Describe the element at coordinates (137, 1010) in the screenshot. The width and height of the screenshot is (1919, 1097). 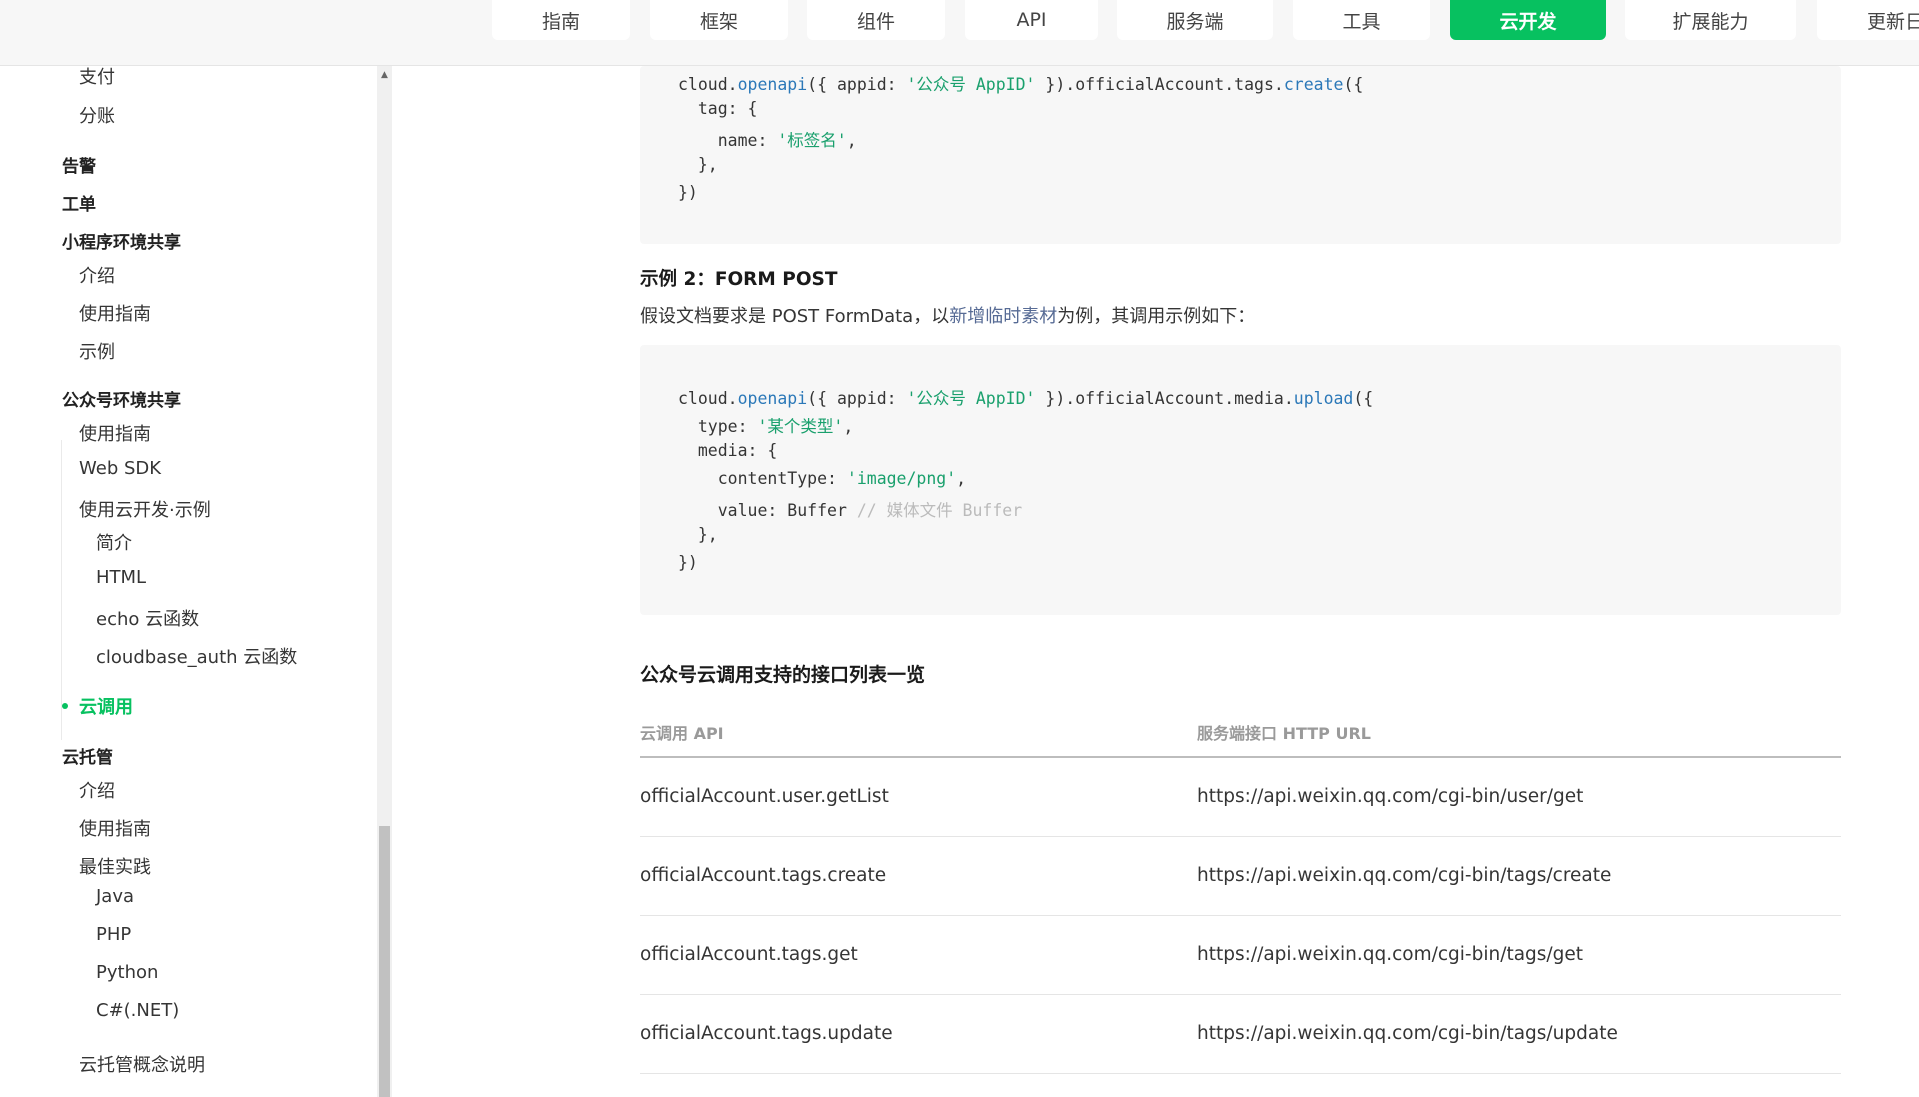
I see `sidebar-item-csharp: C#(.NET)` at that location.